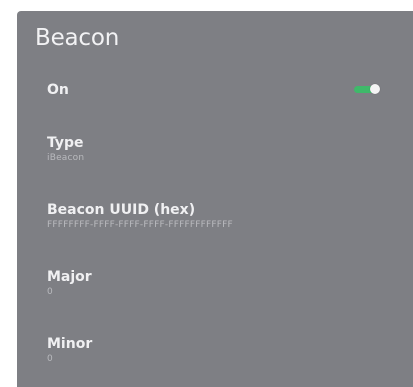 The image size is (413, 387). What do you see at coordinates (69, 277) in the screenshot?
I see `major-label: Major` at bounding box center [69, 277].